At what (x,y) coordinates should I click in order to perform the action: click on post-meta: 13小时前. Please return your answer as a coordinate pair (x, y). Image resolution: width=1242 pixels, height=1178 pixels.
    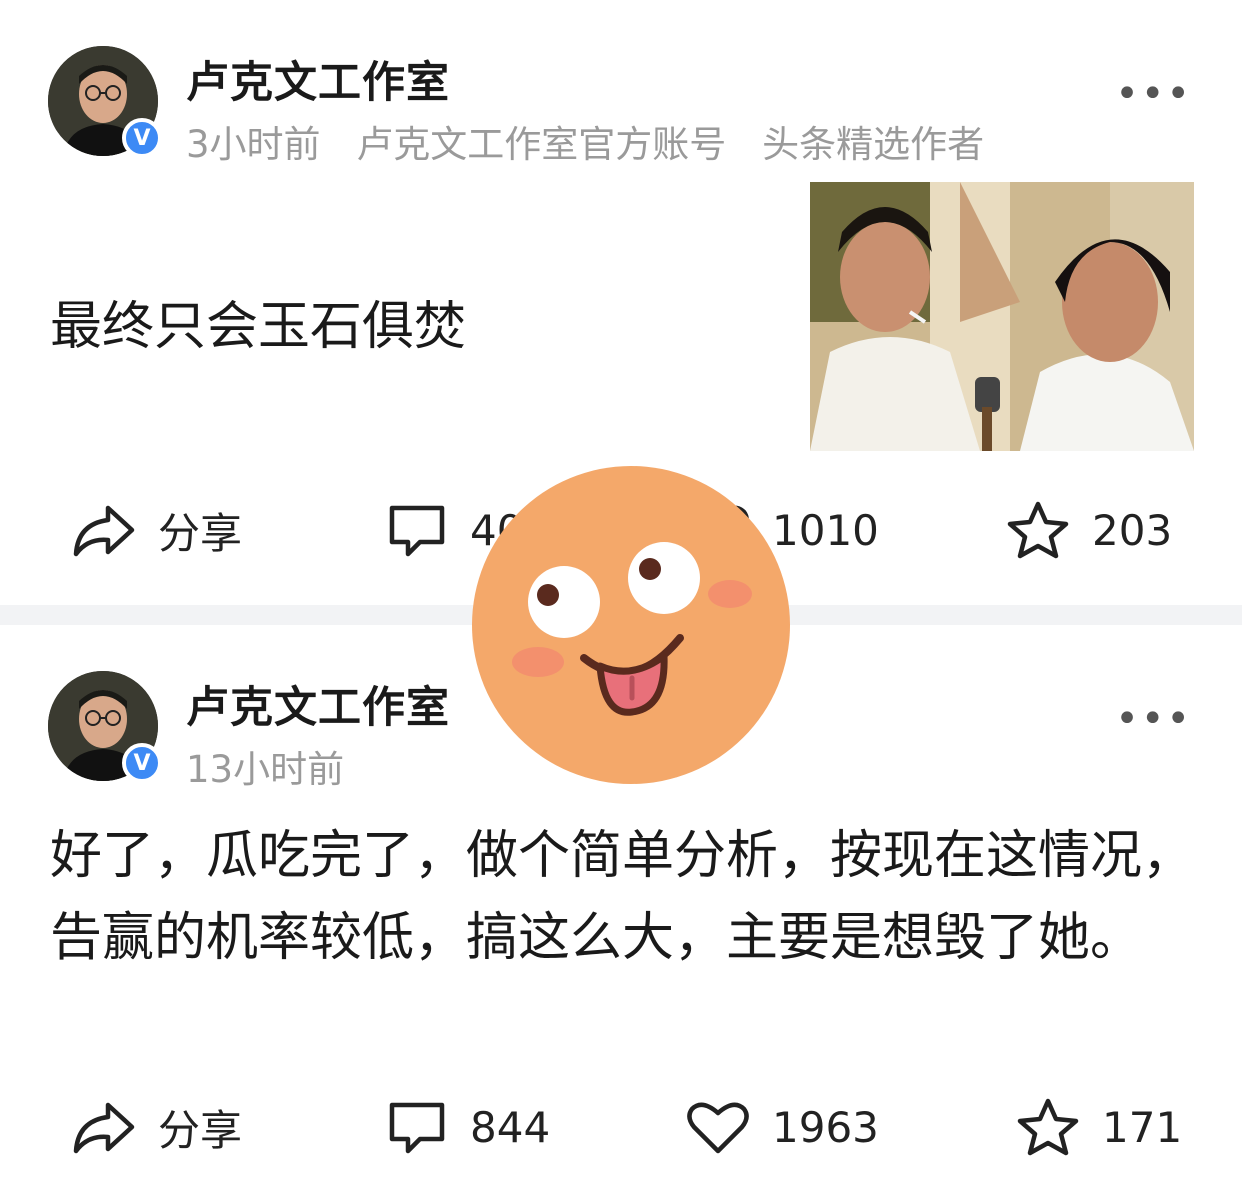
    Looking at the image, I should click on (277, 766).